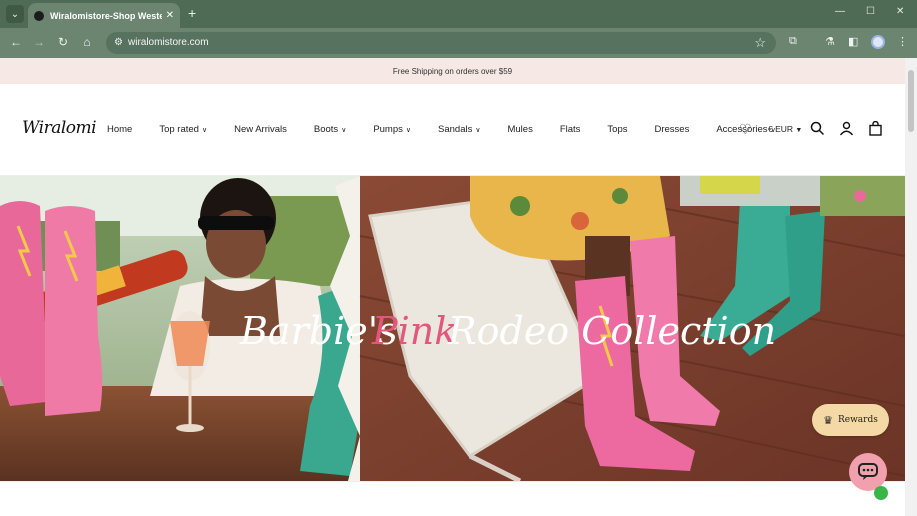  I want to click on back-button: ←, so click(16, 42).